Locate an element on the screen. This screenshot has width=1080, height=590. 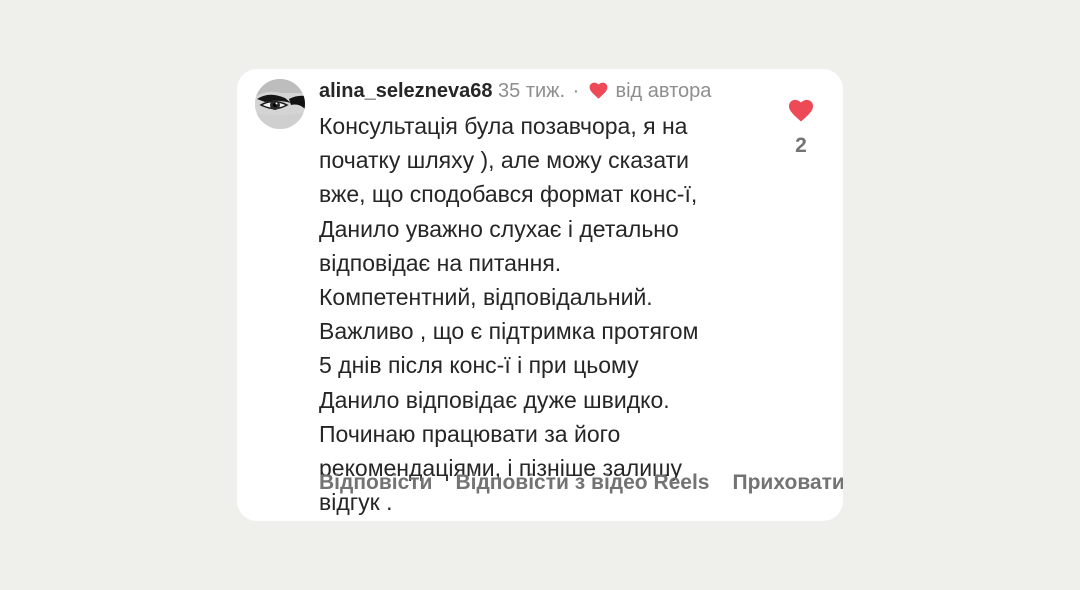
liked-by-author-label: від автора is located at coordinates (663, 91).